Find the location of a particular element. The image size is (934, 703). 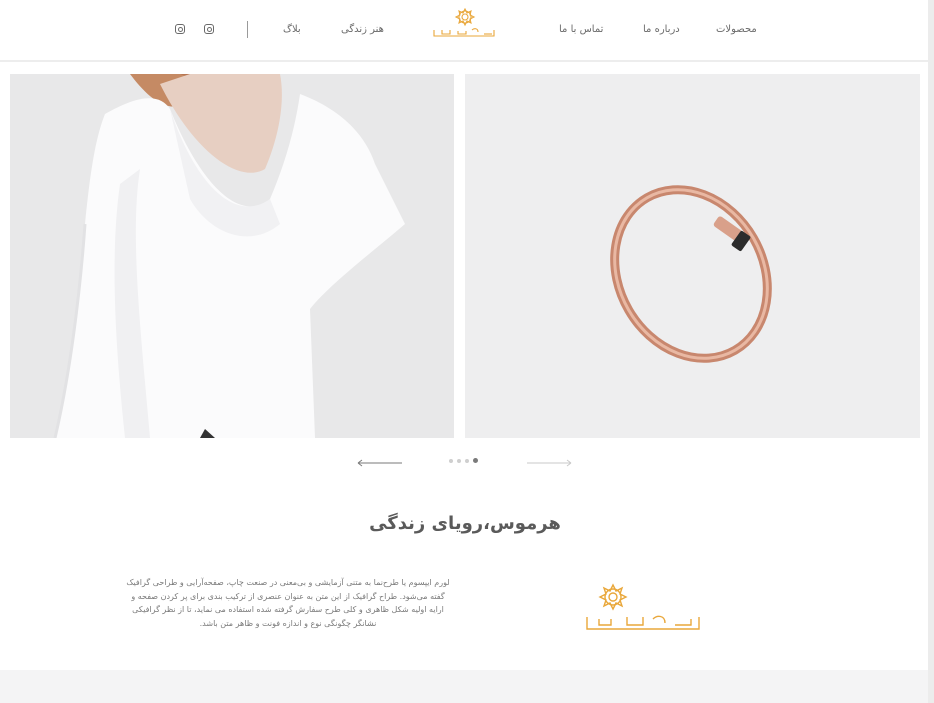

slider-pagination is located at coordinates (463, 460).